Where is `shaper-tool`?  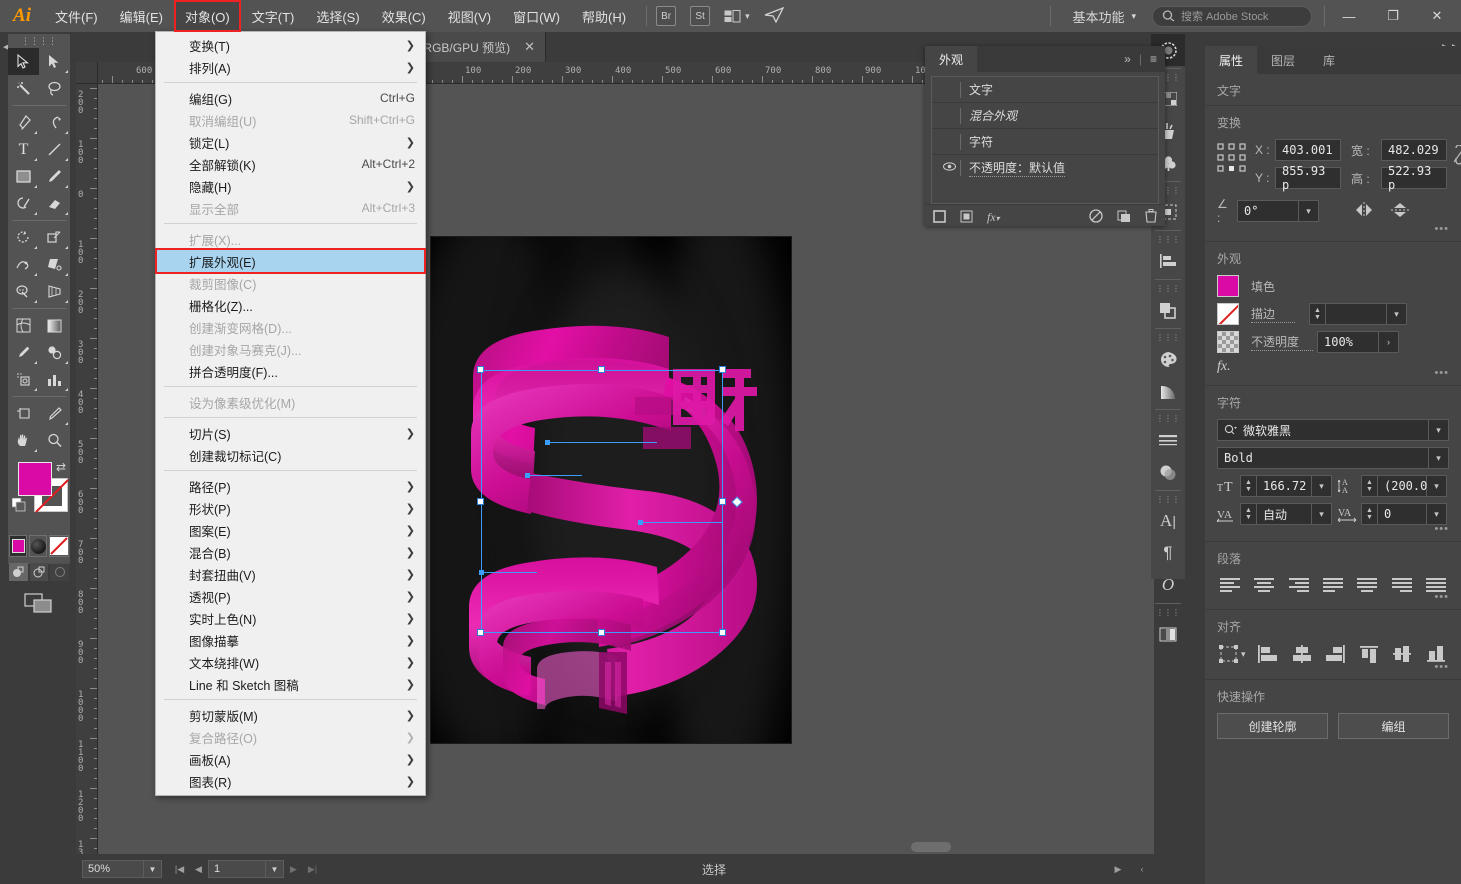 shaper-tool is located at coordinates (23, 203).